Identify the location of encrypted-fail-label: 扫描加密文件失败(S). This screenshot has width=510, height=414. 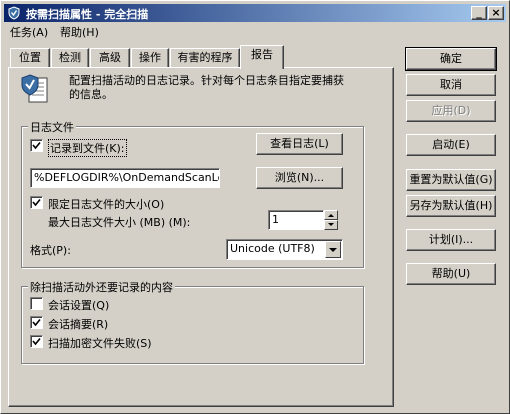
(100, 343).